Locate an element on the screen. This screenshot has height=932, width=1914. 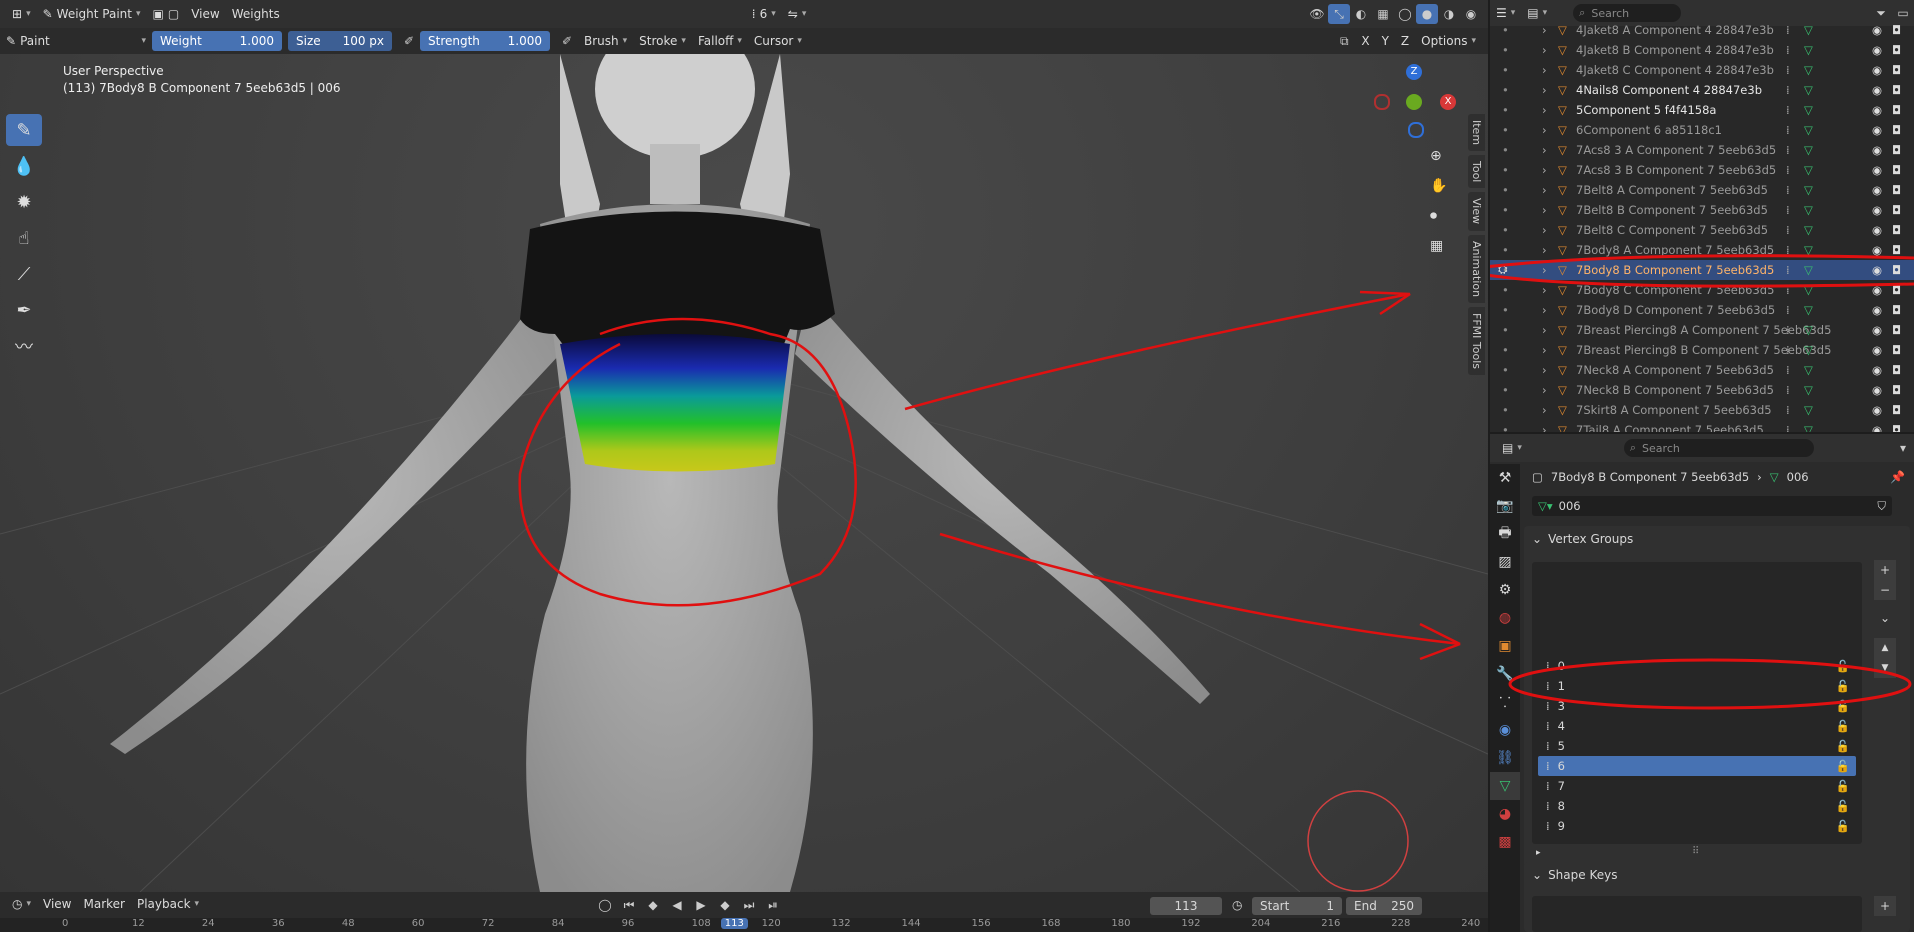
wireframe-shading-icon: ◯ is located at coordinates (1405, 14).